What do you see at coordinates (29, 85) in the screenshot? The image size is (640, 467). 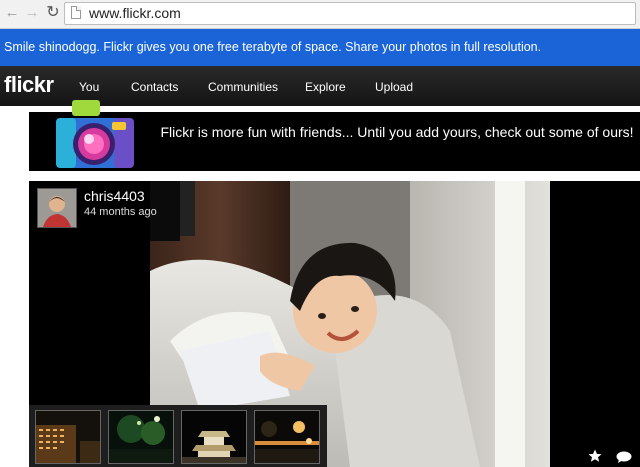 I see `flickr-logo: flickr` at bounding box center [29, 85].